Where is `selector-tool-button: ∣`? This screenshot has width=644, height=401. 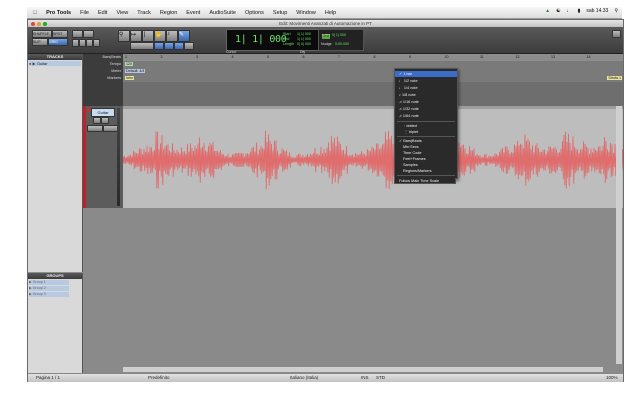 selector-tool-button: ∣ is located at coordinates (148, 36).